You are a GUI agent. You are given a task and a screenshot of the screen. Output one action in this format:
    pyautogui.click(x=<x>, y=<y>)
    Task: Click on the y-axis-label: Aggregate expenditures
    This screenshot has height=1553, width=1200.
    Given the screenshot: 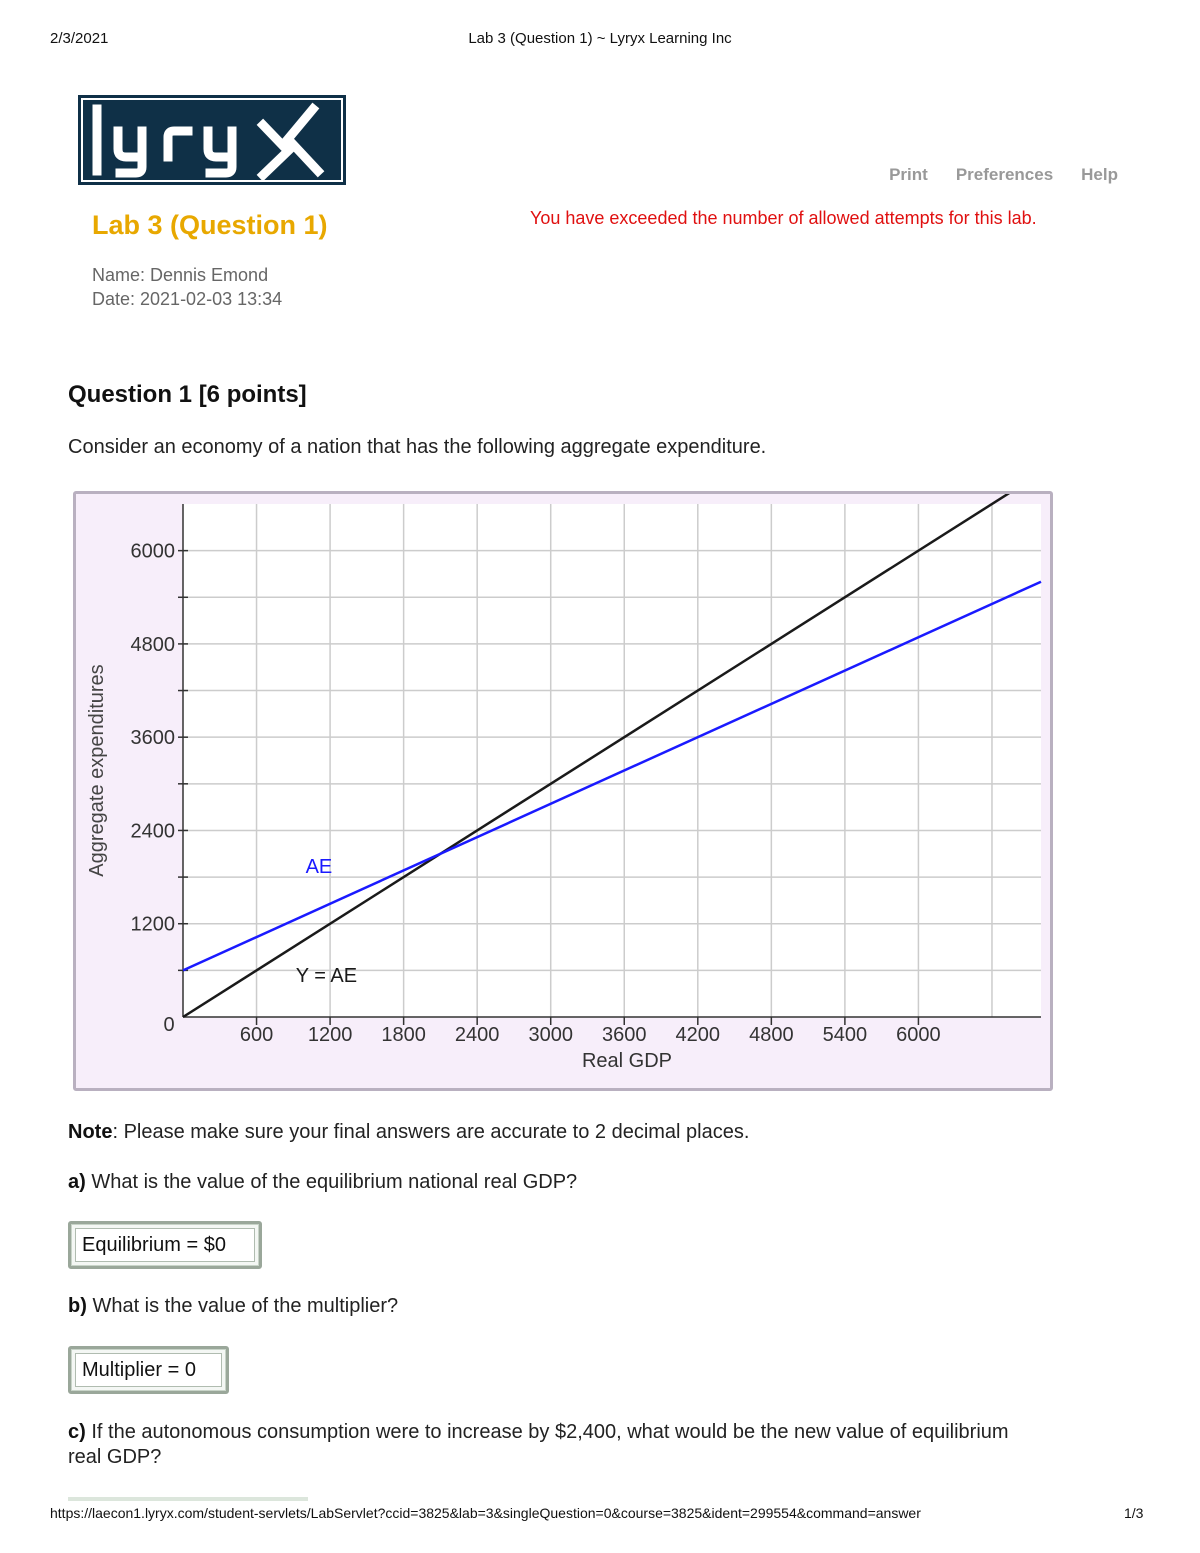 What is the action you would take?
    pyautogui.click(x=97, y=770)
    